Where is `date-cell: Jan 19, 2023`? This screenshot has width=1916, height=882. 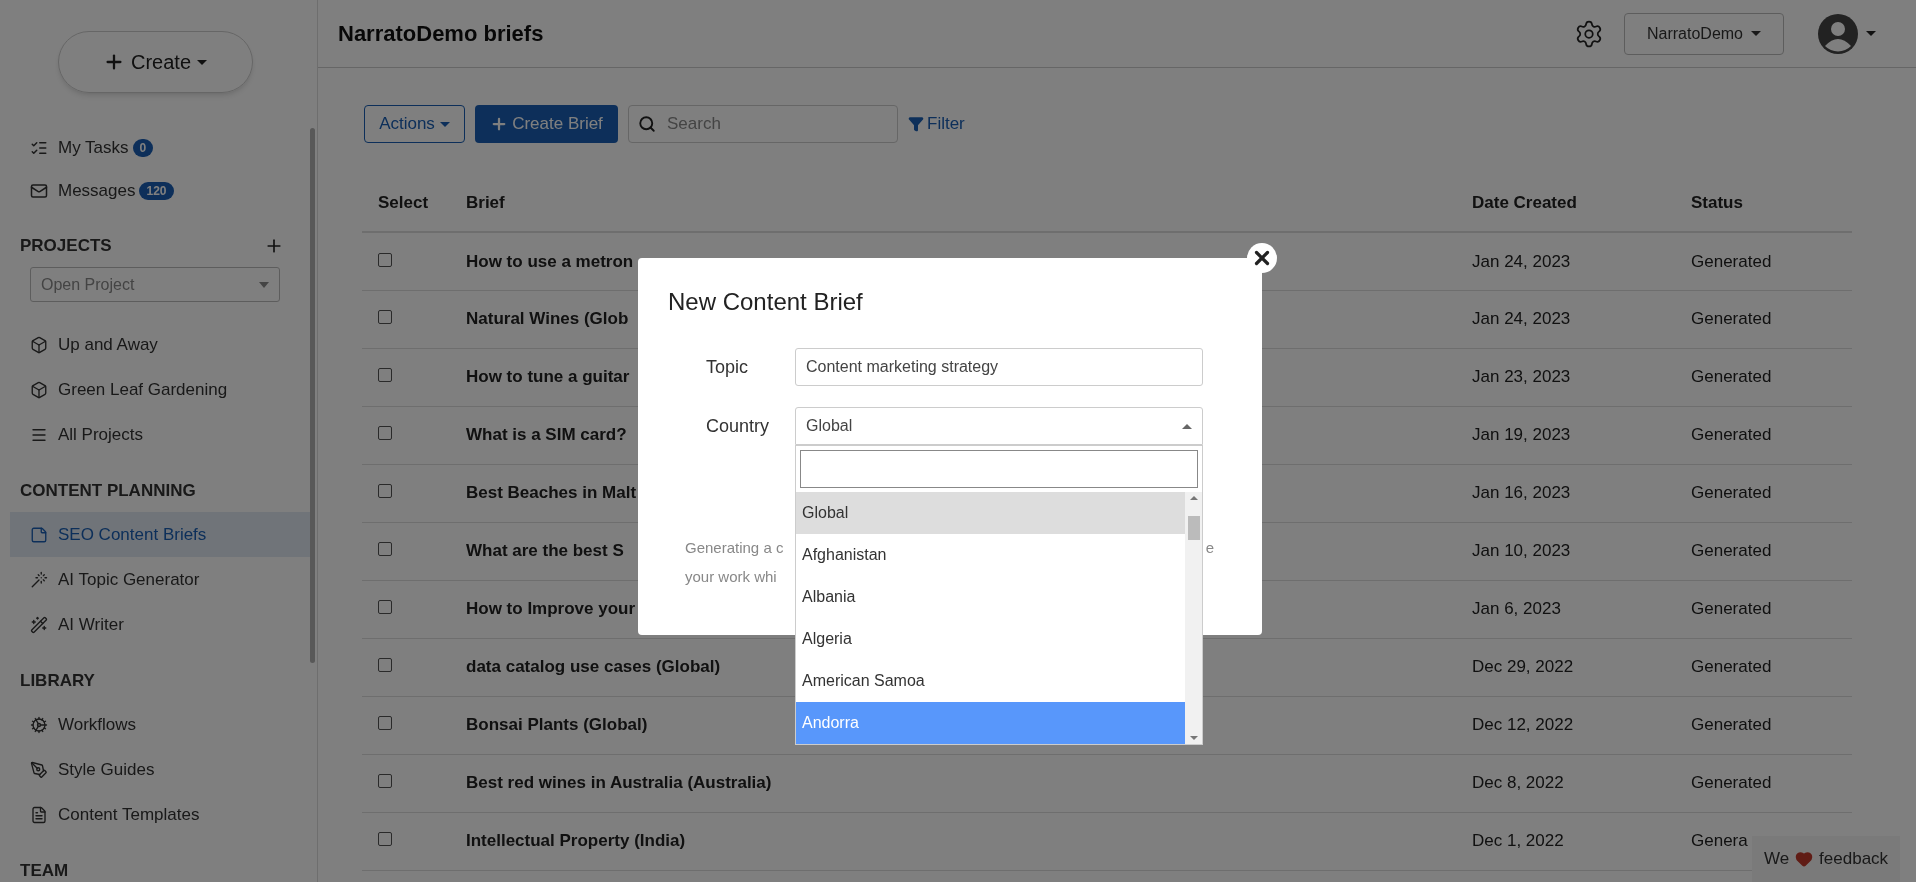
date-cell: Jan 19, 2023 is located at coordinates (1565, 435).